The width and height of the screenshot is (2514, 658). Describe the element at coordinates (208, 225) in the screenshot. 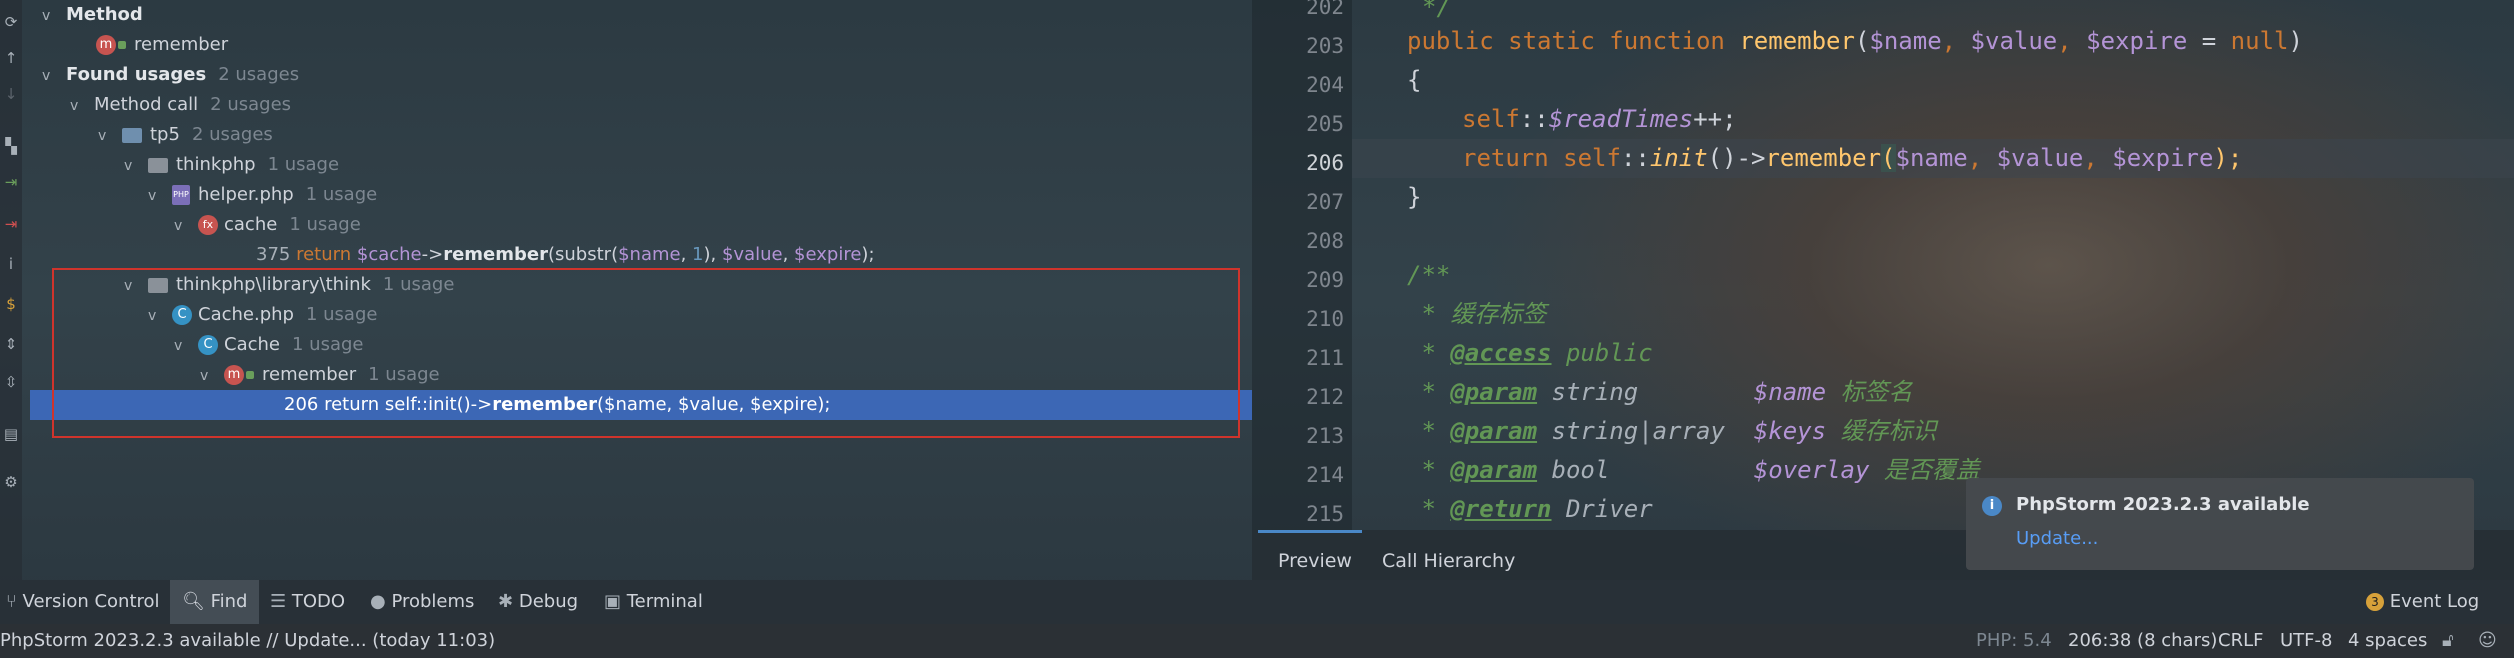

I see `function-icon: fx` at that location.